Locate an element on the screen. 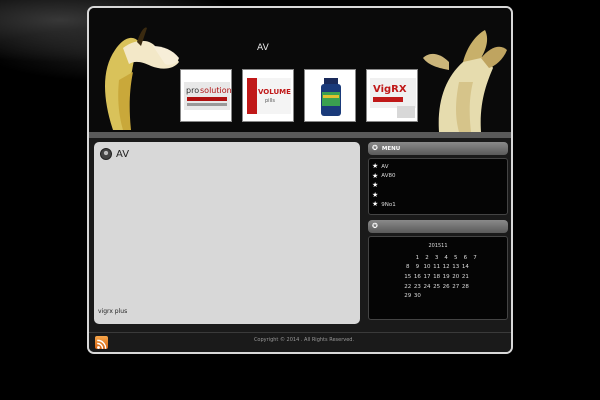 Image resolution: width=600 pixels, height=400 pixels. calendar-day: 3 is located at coordinates (436, 257).